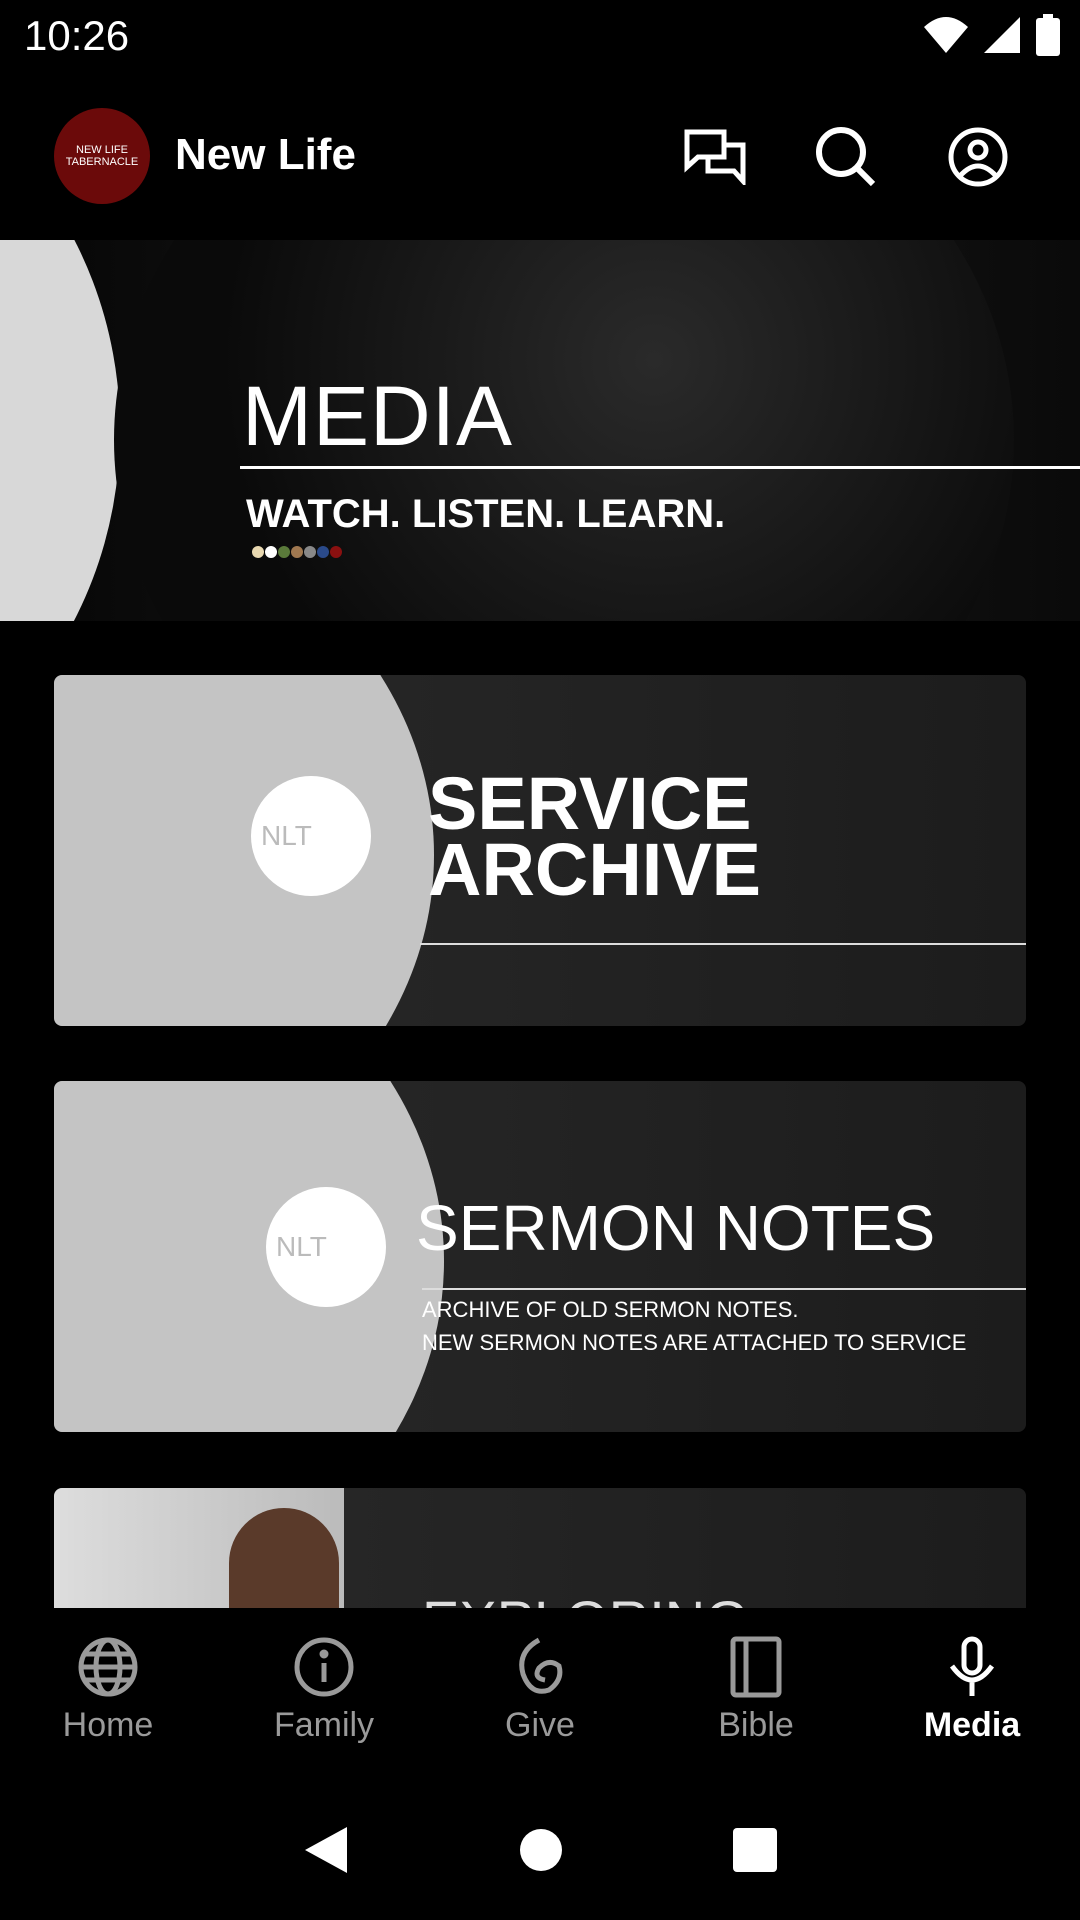  What do you see at coordinates (660, 467) in the screenshot?
I see `divider` at bounding box center [660, 467].